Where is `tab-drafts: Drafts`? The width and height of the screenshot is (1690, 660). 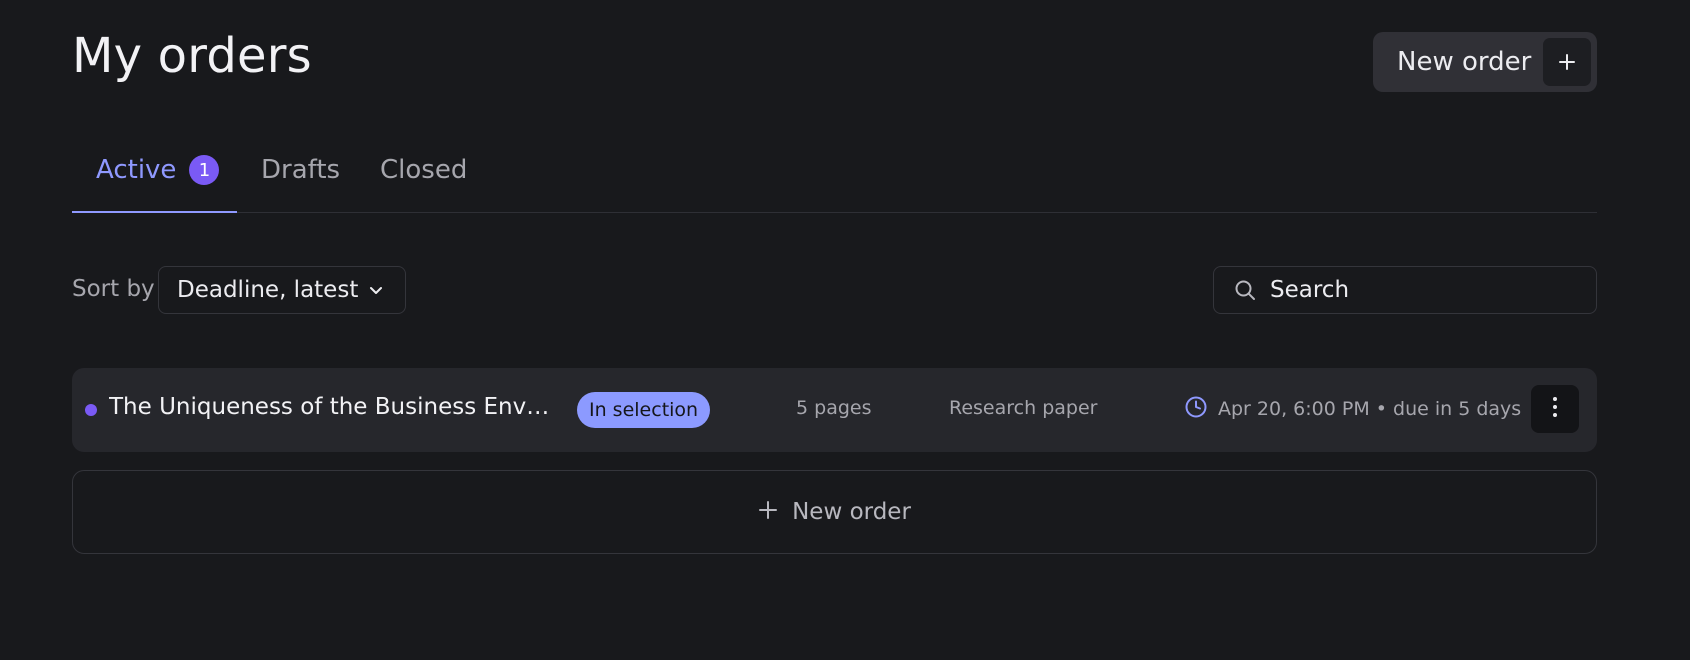
tab-drafts: Drafts is located at coordinates (300, 170).